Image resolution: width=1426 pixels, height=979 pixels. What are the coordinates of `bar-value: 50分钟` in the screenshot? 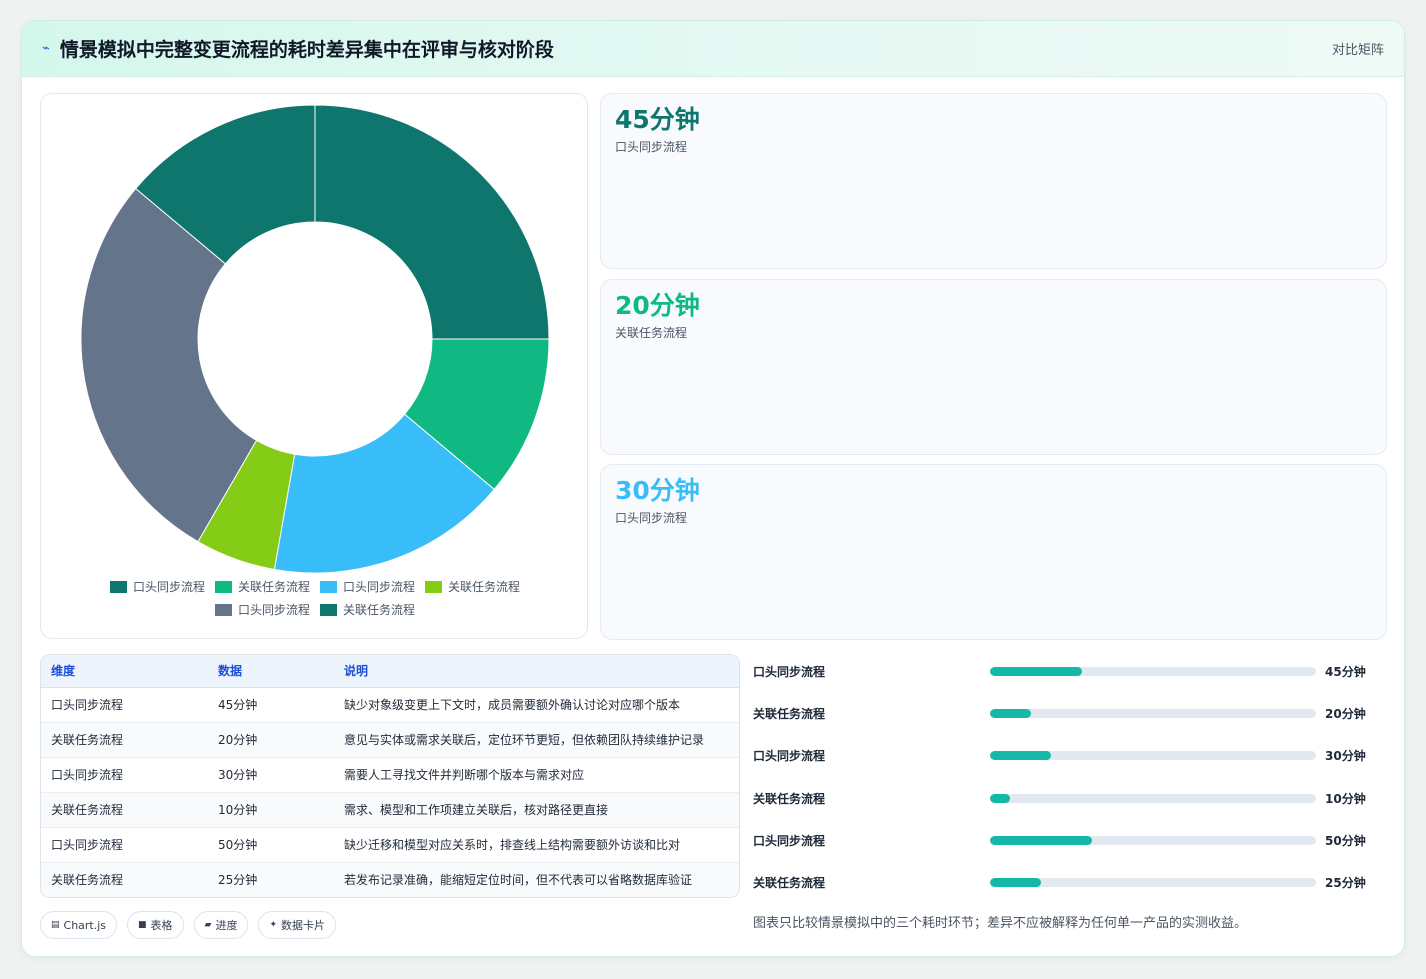 It's located at (1345, 840).